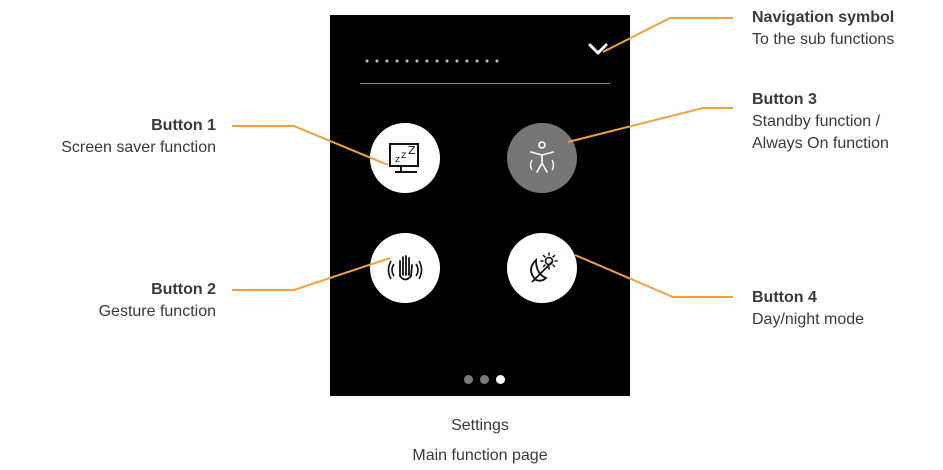 This screenshot has width=943, height=470. What do you see at coordinates (138, 147) in the screenshot?
I see `label-b1-desc: Screen saver function` at bounding box center [138, 147].